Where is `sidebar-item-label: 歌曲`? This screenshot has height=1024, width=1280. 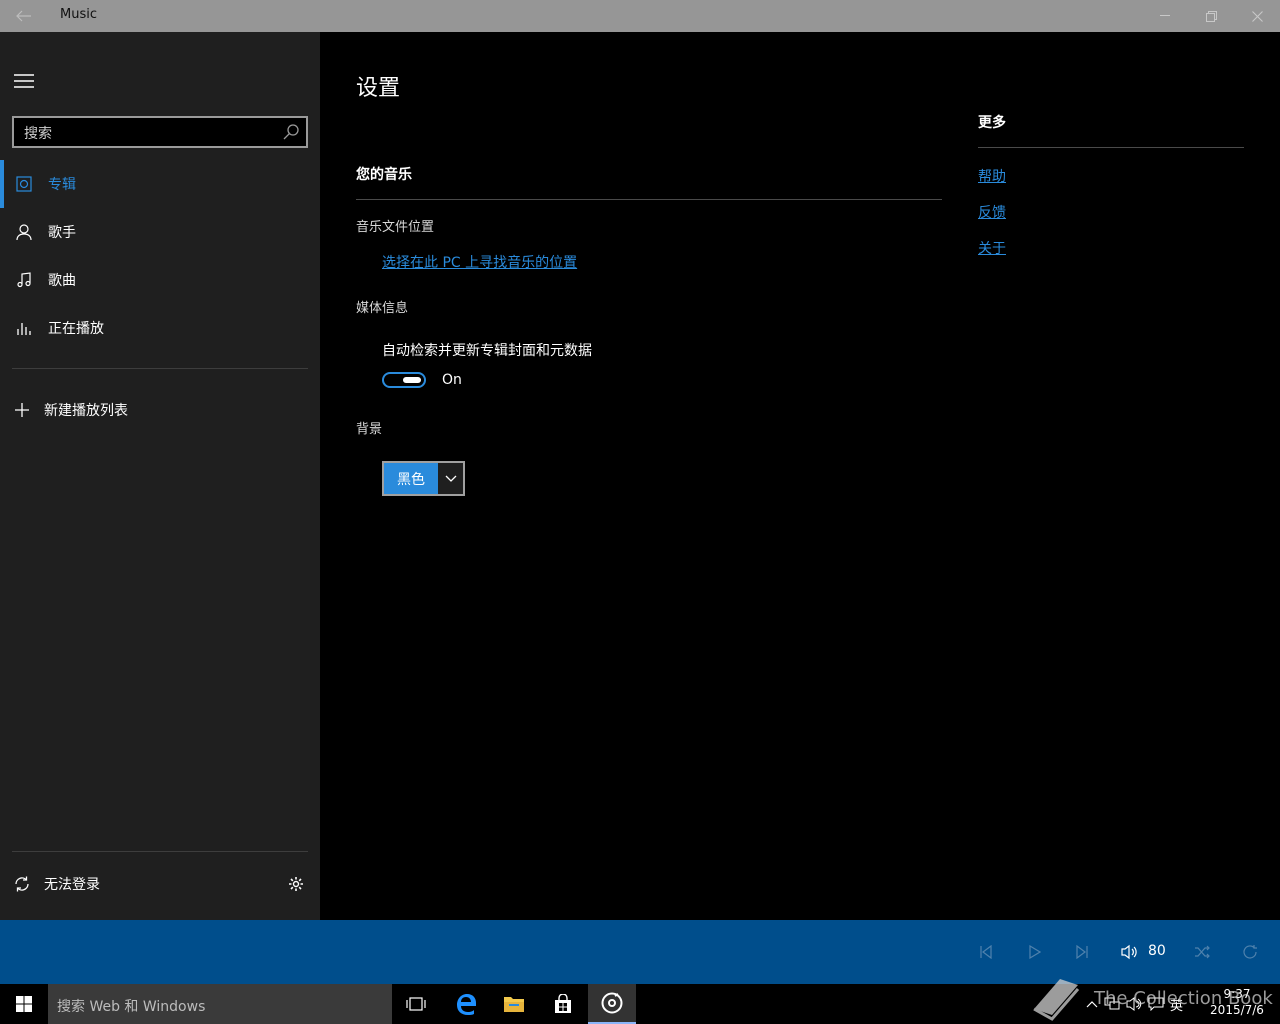 sidebar-item-label: 歌曲 is located at coordinates (62, 281).